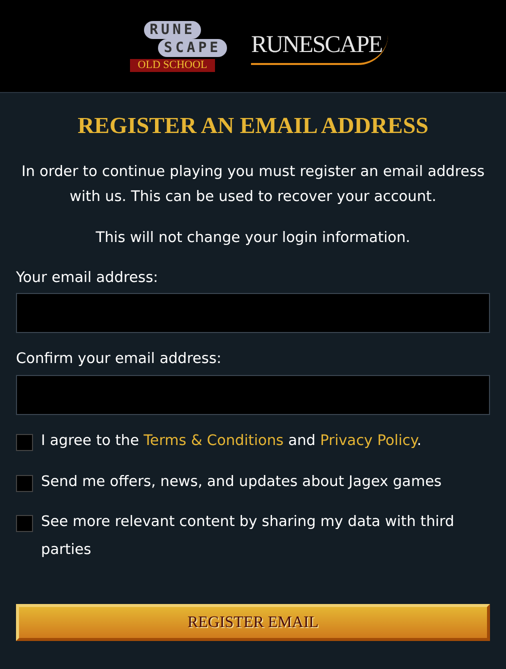 The height and width of the screenshot is (669, 506). What do you see at coordinates (241, 482) in the screenshot?
I see `checkbox-label: Send me offers, news, and updates about Jagex games` at bounding box center [241, 482].